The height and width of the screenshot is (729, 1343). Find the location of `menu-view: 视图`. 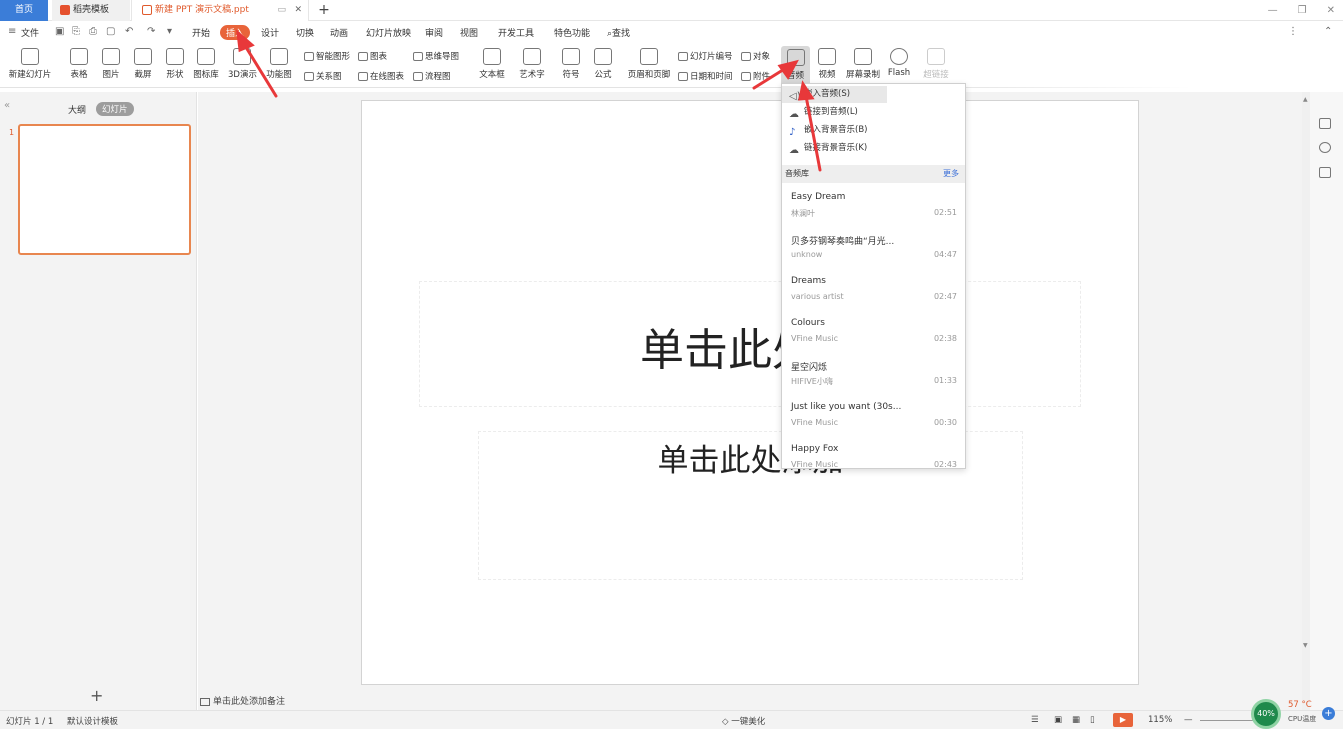

menu-view: 视图 is located at coordinates (469, 32).